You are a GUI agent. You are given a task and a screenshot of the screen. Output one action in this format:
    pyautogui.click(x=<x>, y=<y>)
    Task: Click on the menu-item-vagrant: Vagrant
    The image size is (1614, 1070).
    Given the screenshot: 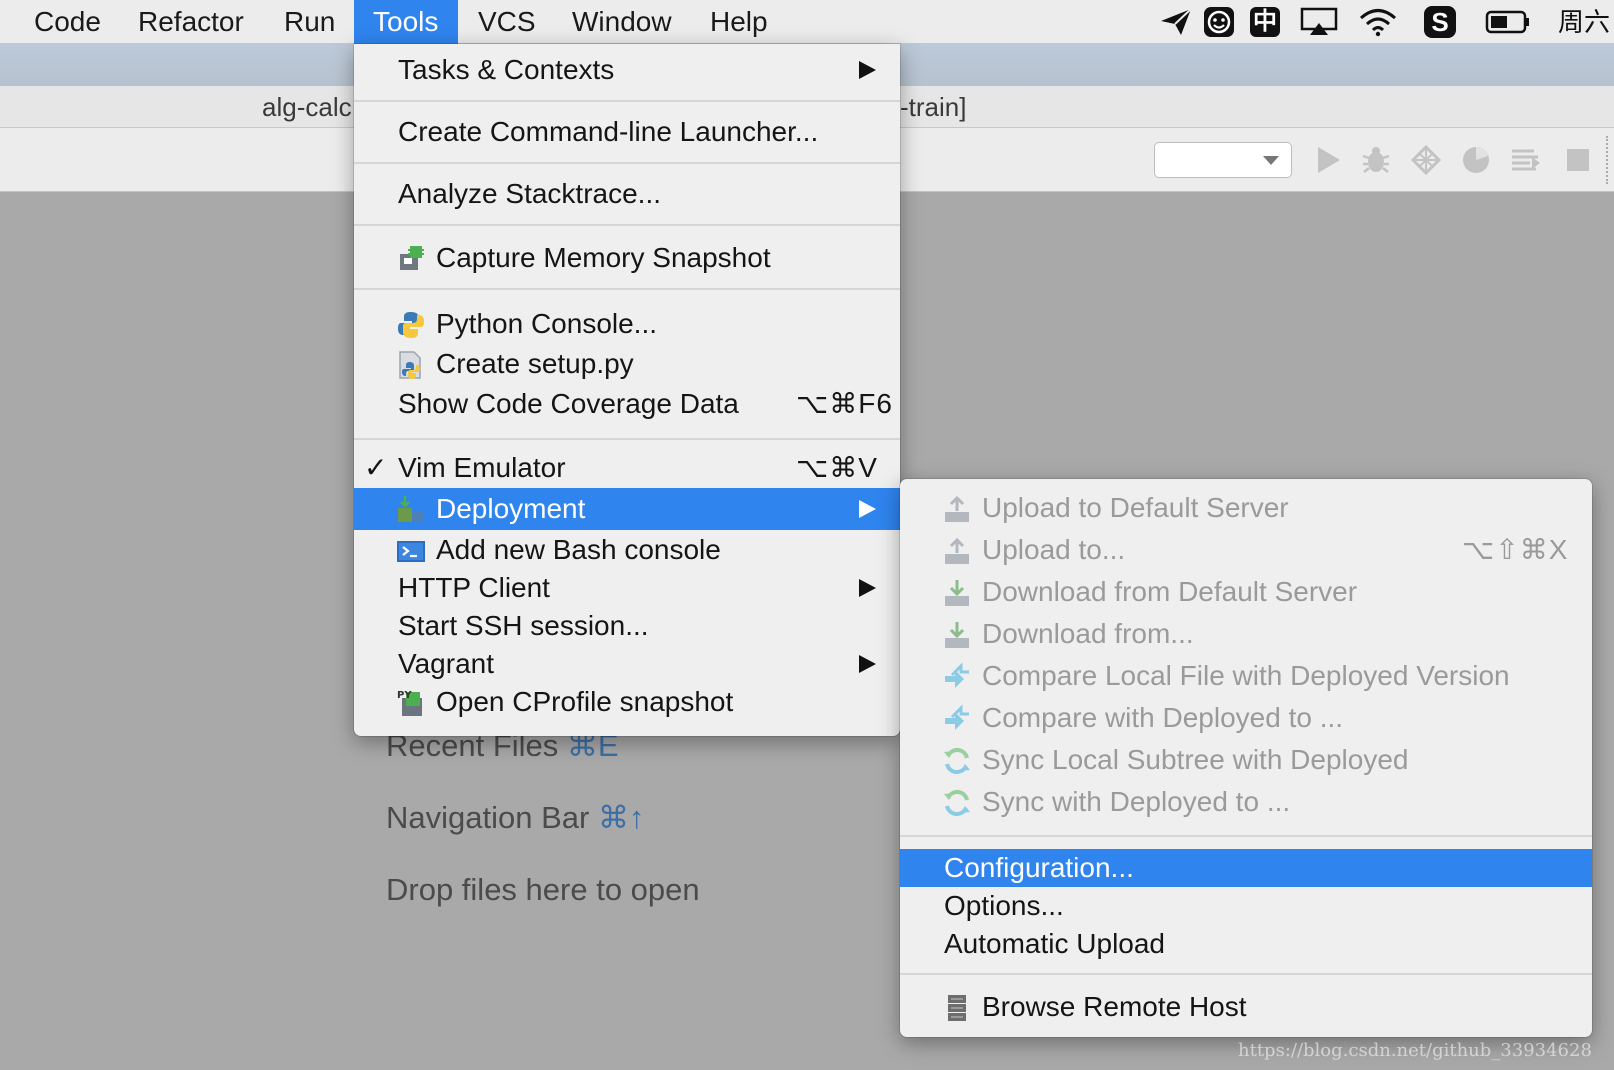 What is the action you would take?
    pyautogui.click(x=627, y=664)
    